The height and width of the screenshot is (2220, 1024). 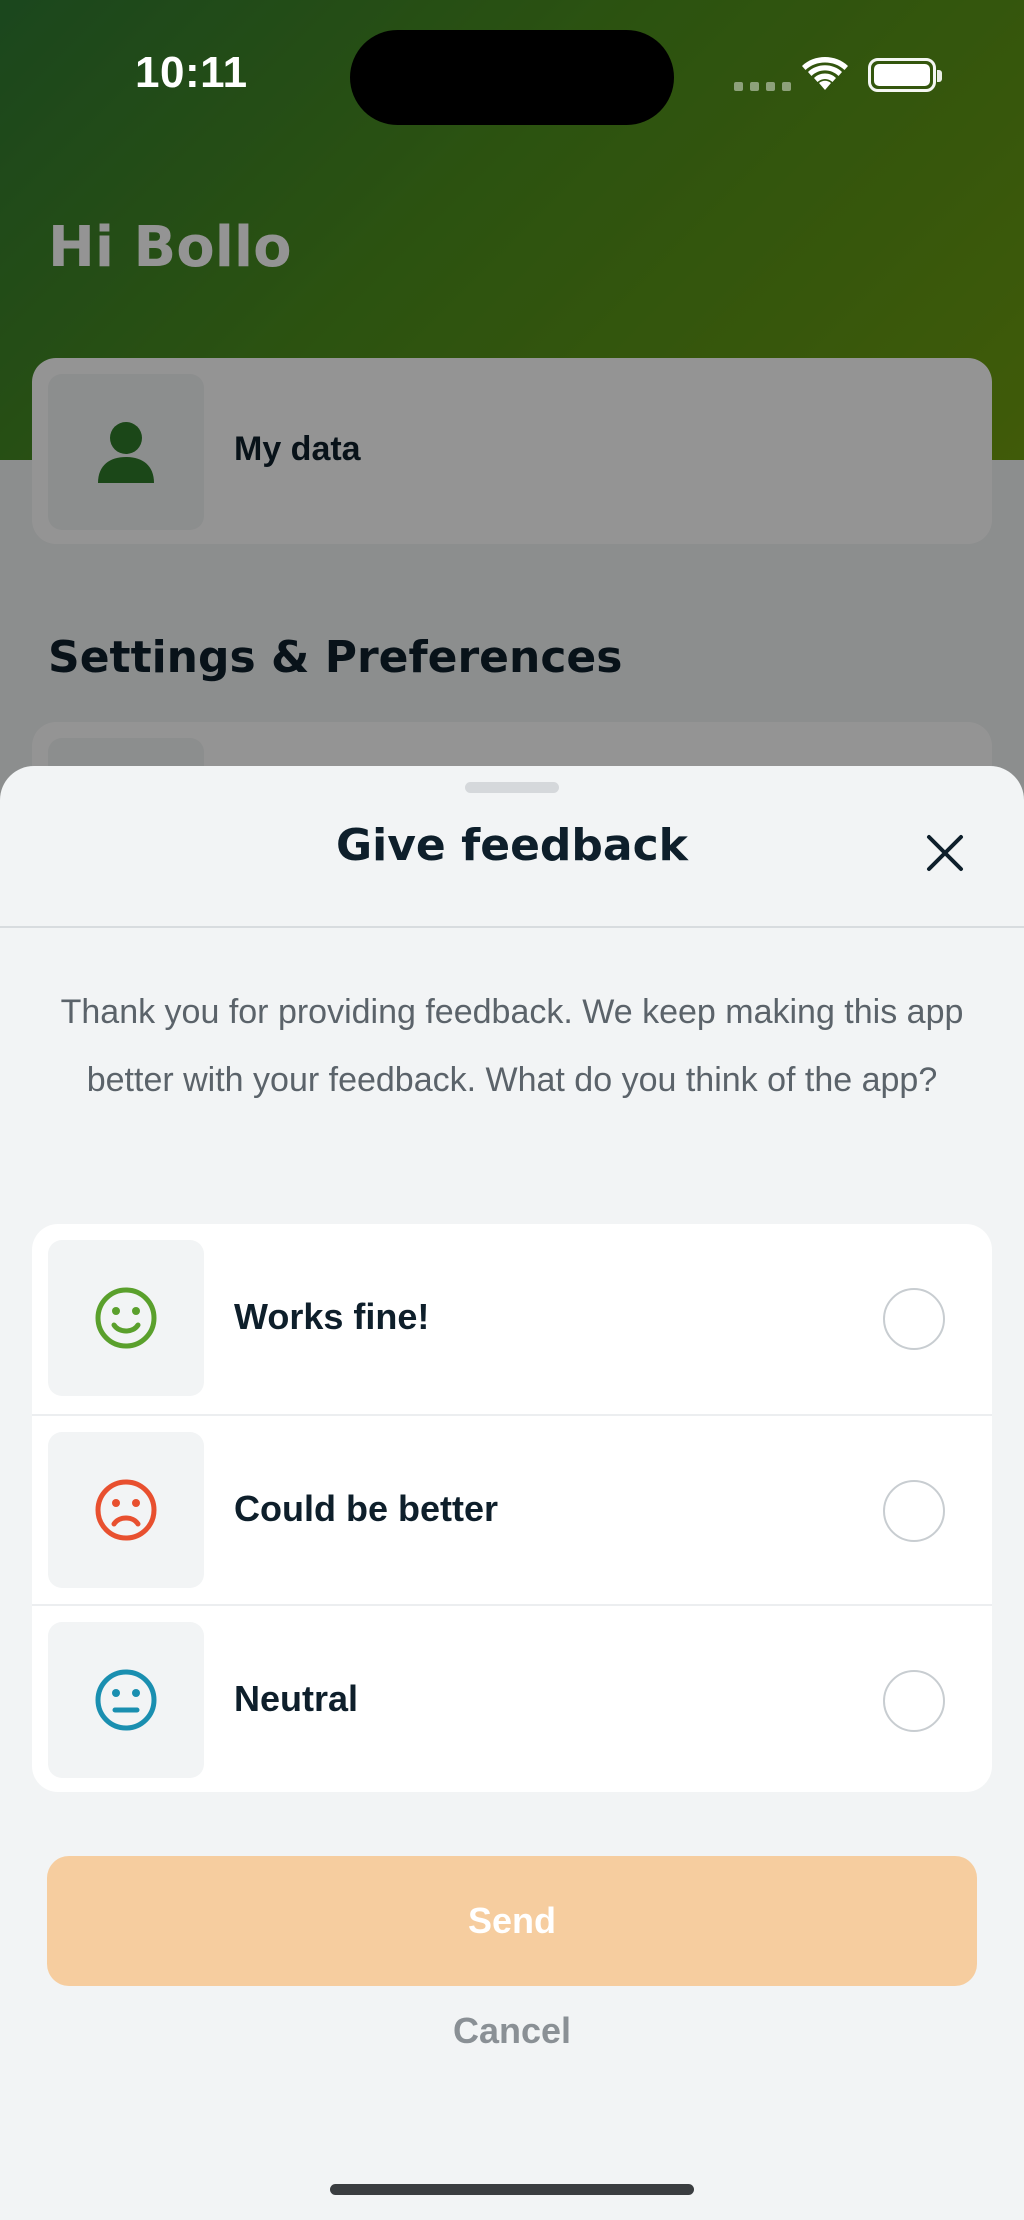 I want to click on dynamic-island, so click(x=512, y=77).